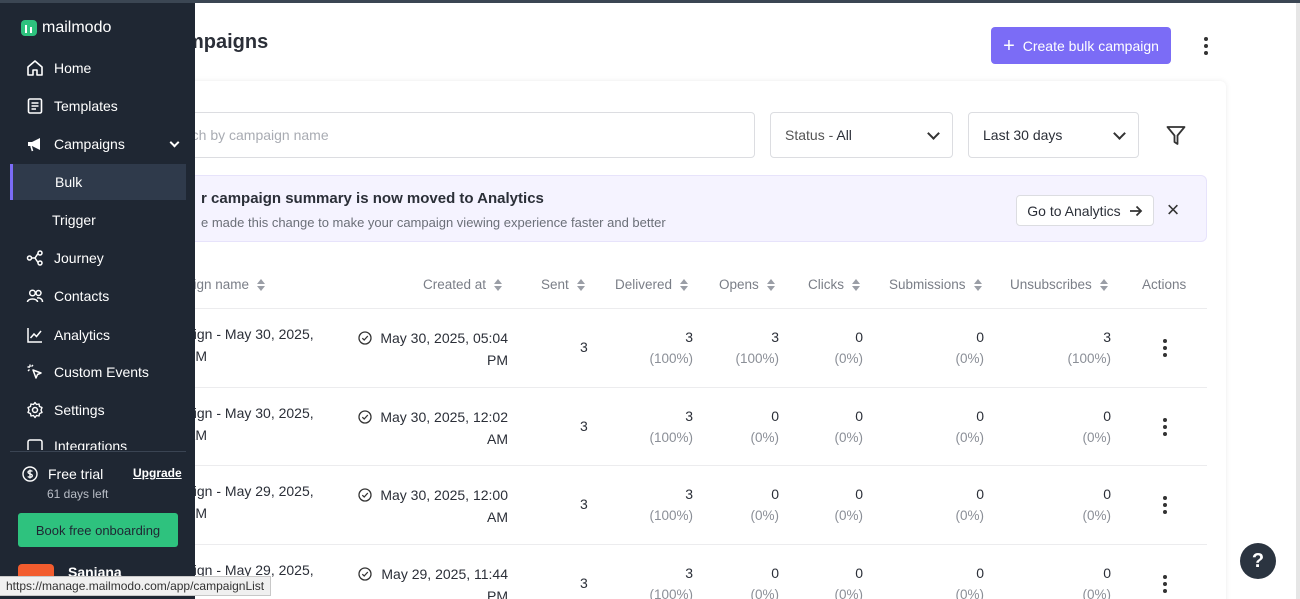 Image resolution: width=1300 pixels, height=599 pixels. What do you see at coordinates (256, 345) in the screenshot?
I see `campaign-name-link: aign - May 30, 2025, PM` at bounding box center [256, 345].